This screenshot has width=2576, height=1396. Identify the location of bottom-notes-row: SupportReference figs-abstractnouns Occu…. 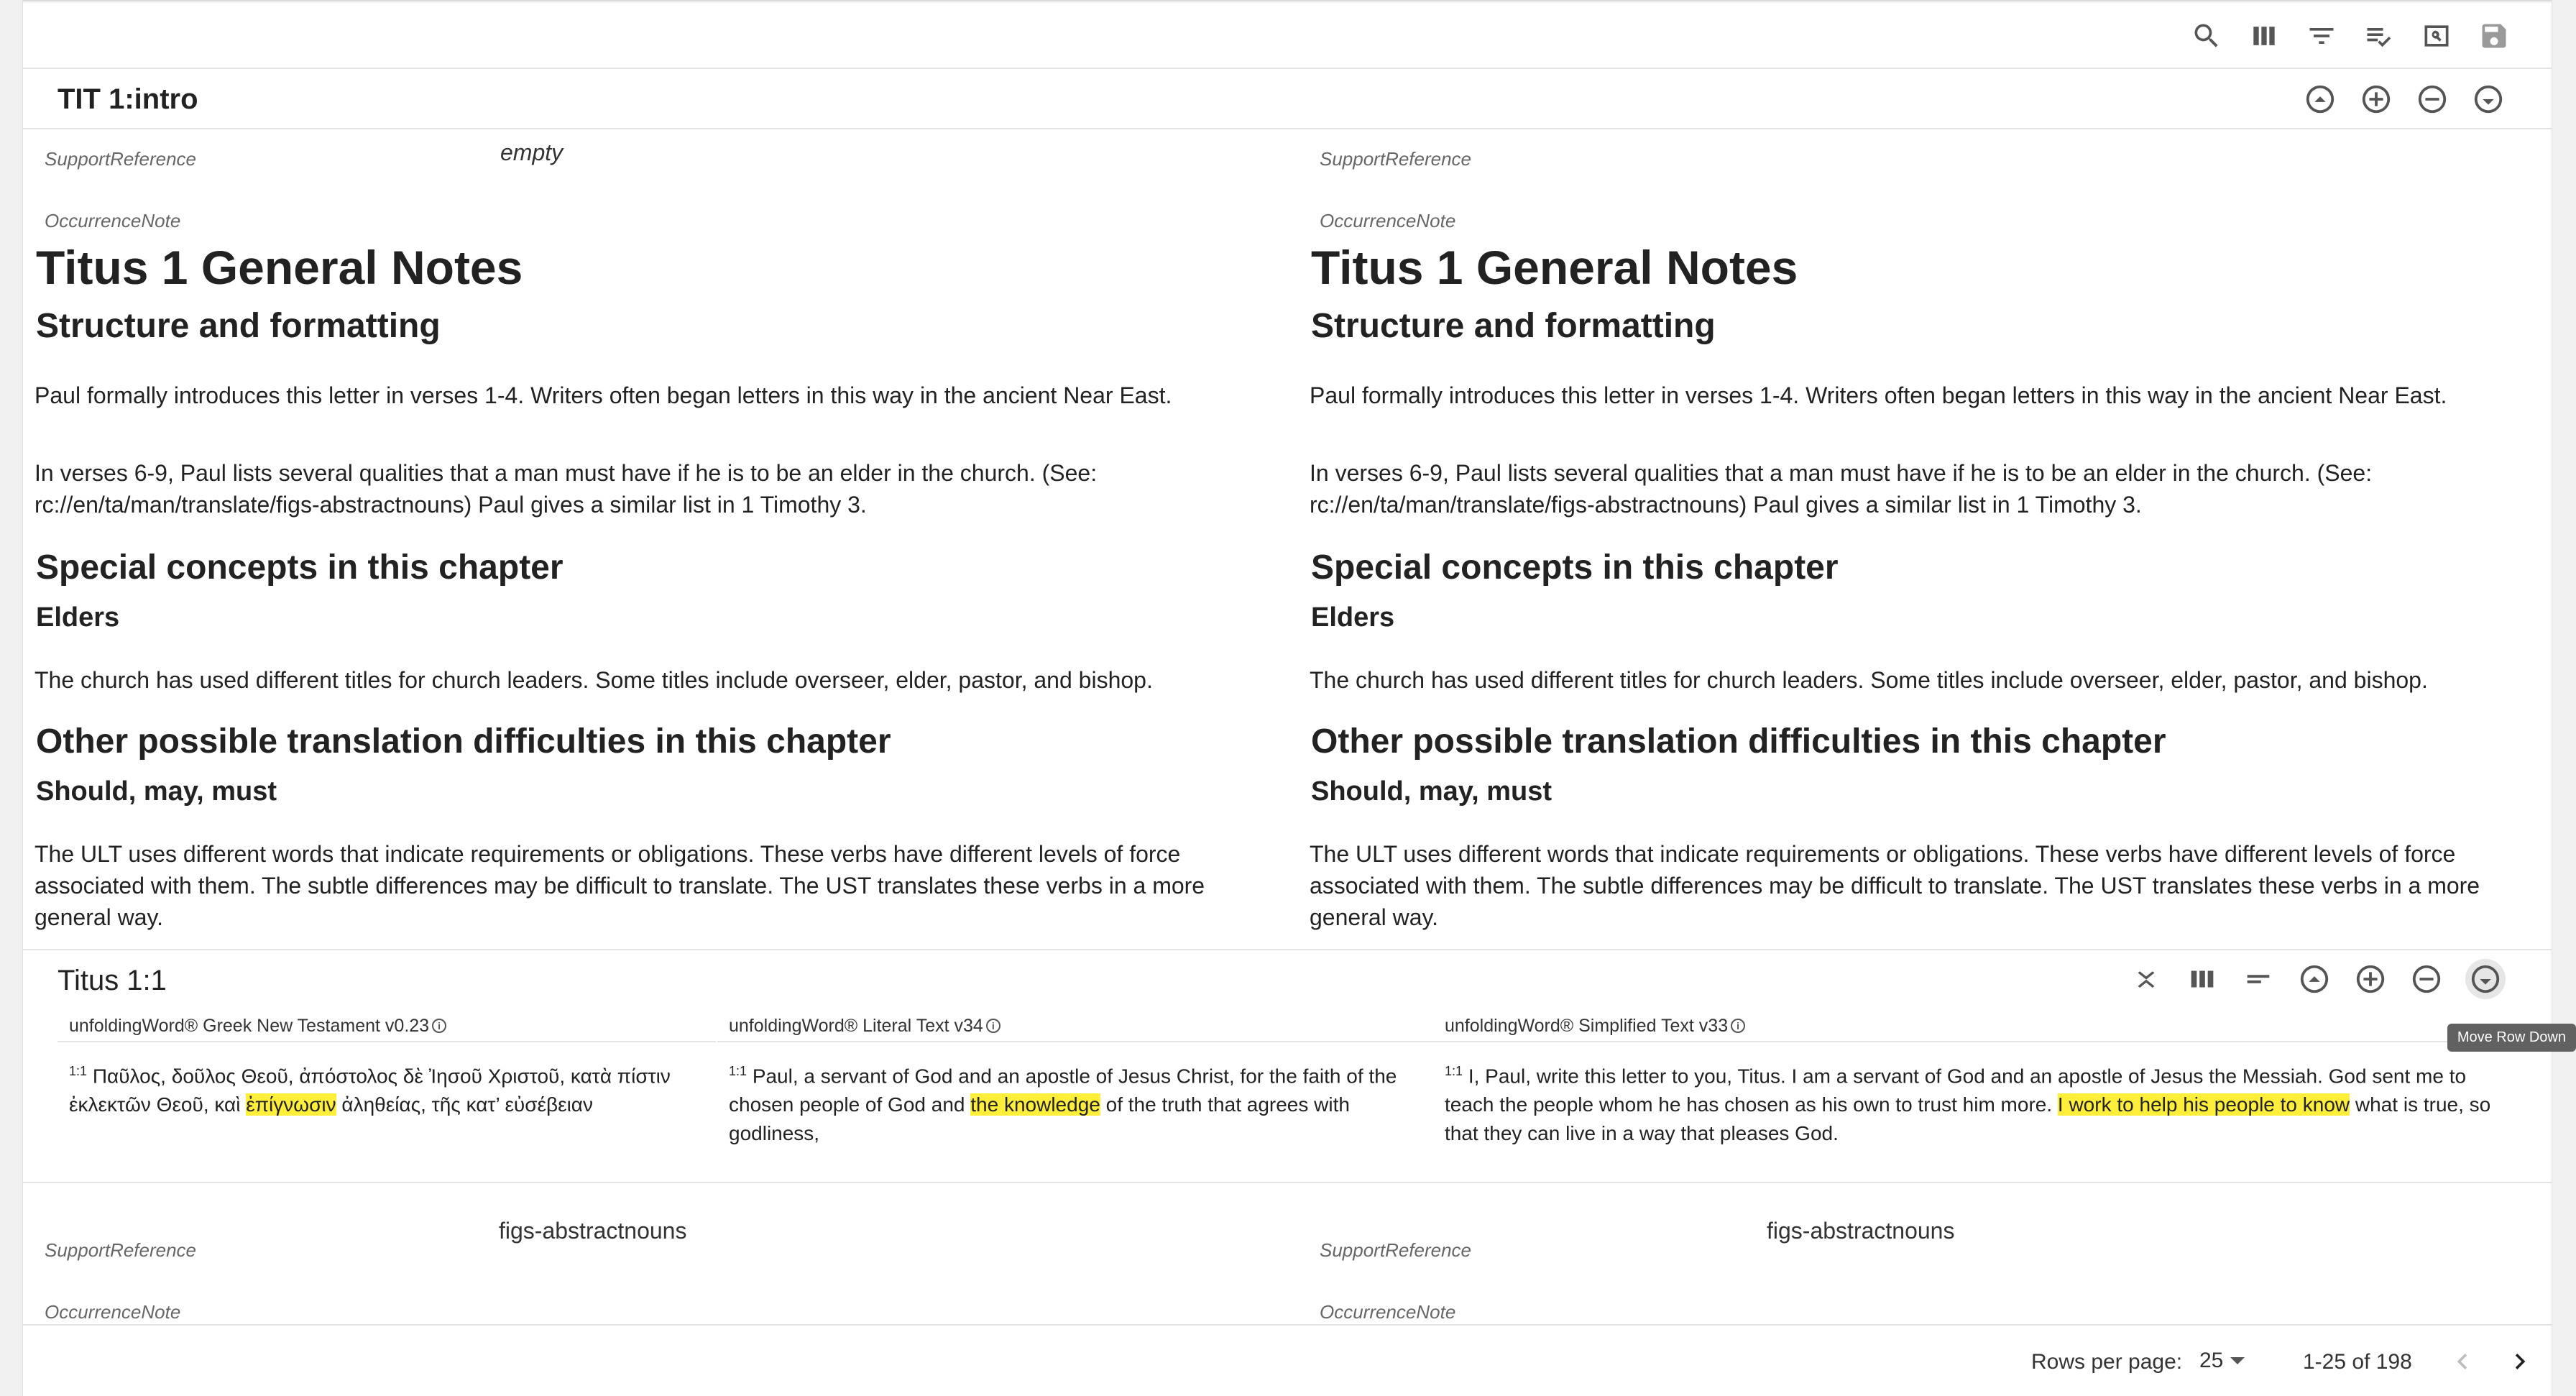
(1287, 1255).